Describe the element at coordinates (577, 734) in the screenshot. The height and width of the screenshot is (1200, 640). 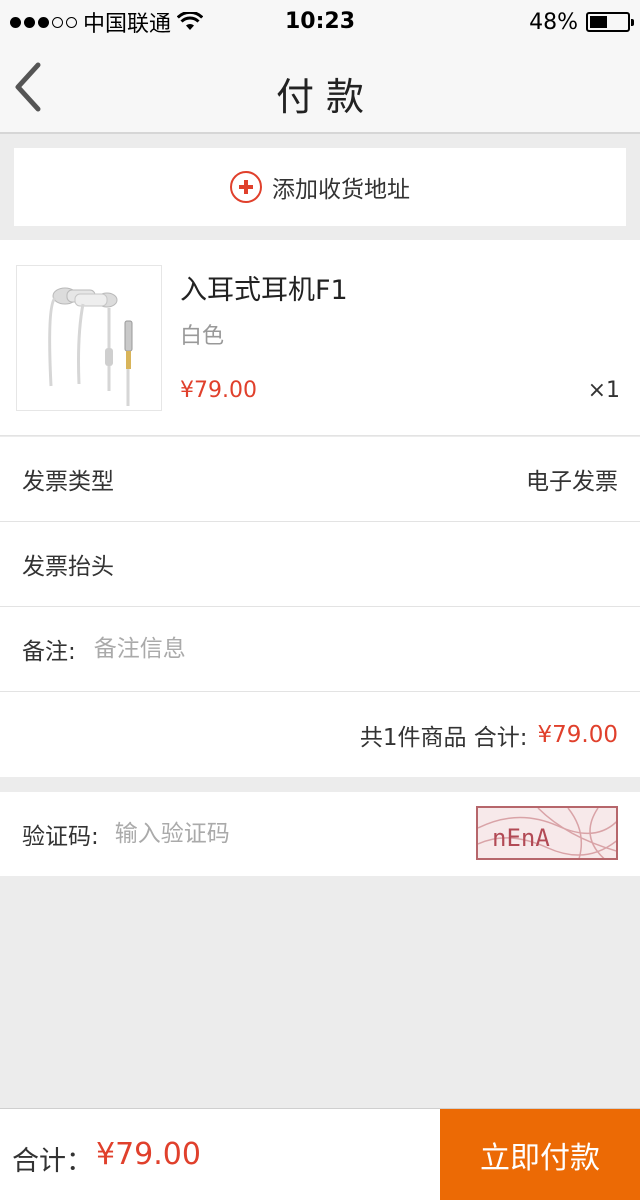
I see `summary-amount: ¥79.00` at that location.